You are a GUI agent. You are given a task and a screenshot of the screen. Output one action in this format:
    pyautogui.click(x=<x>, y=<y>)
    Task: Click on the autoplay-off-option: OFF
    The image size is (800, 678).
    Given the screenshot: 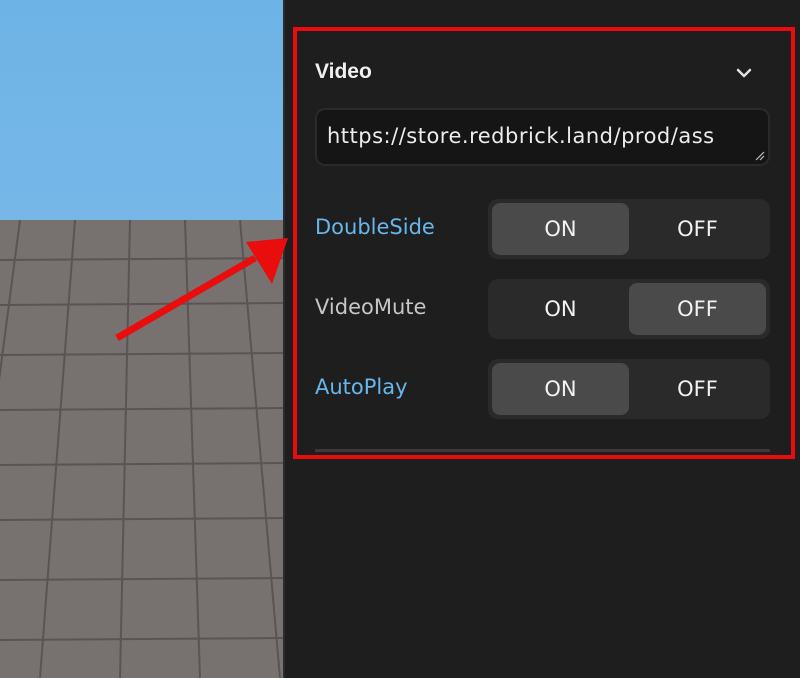 What is the action you would take?
    pyautogui.click(x=697, y=389)
    